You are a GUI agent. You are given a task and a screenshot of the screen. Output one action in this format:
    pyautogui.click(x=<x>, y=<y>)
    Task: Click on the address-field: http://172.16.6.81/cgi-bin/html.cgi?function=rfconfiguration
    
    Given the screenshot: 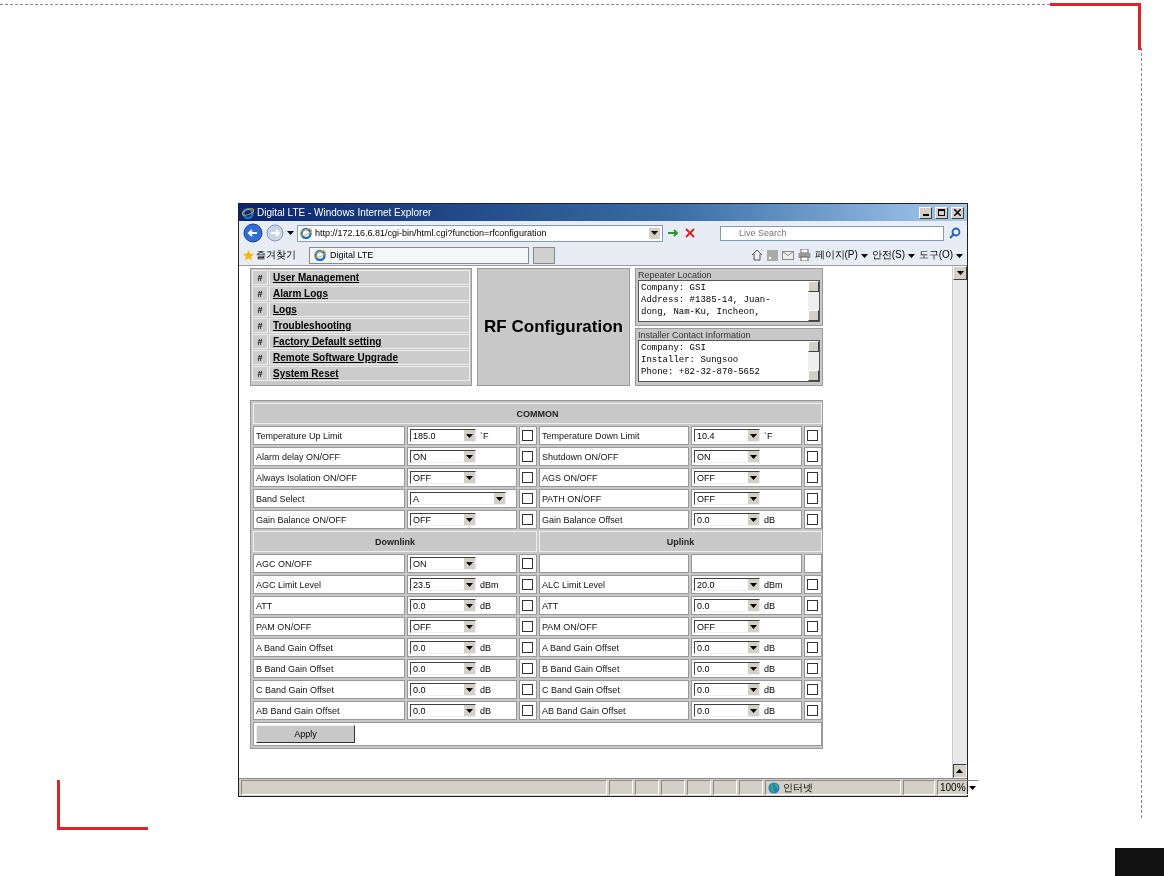 What is the action you would take?
    pyautogui.click(x=480, y=233)
    